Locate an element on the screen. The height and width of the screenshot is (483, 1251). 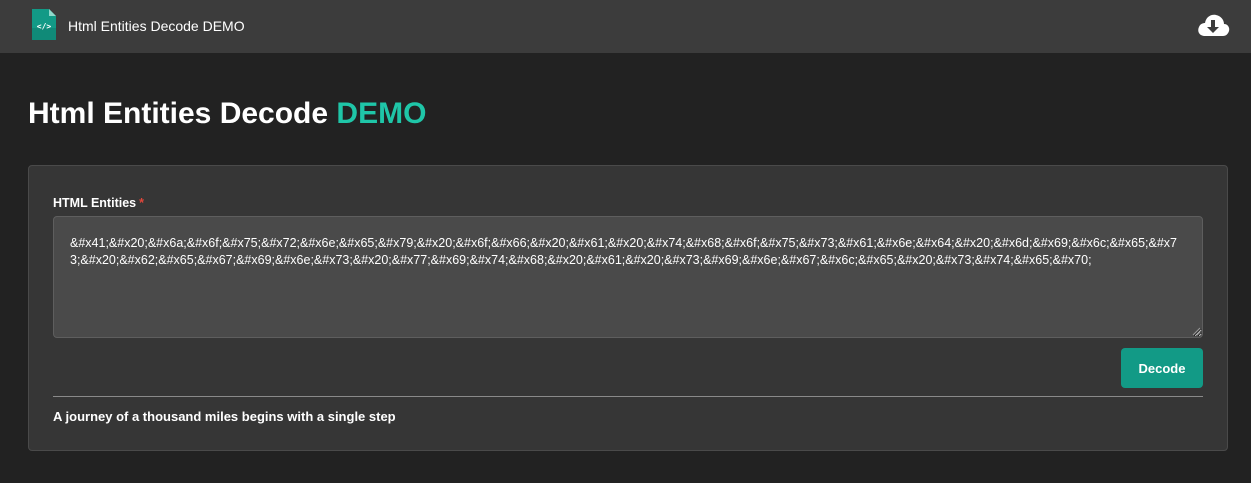
page-title-prefix: Html Entities Decode is located at coordinates (178, 113).